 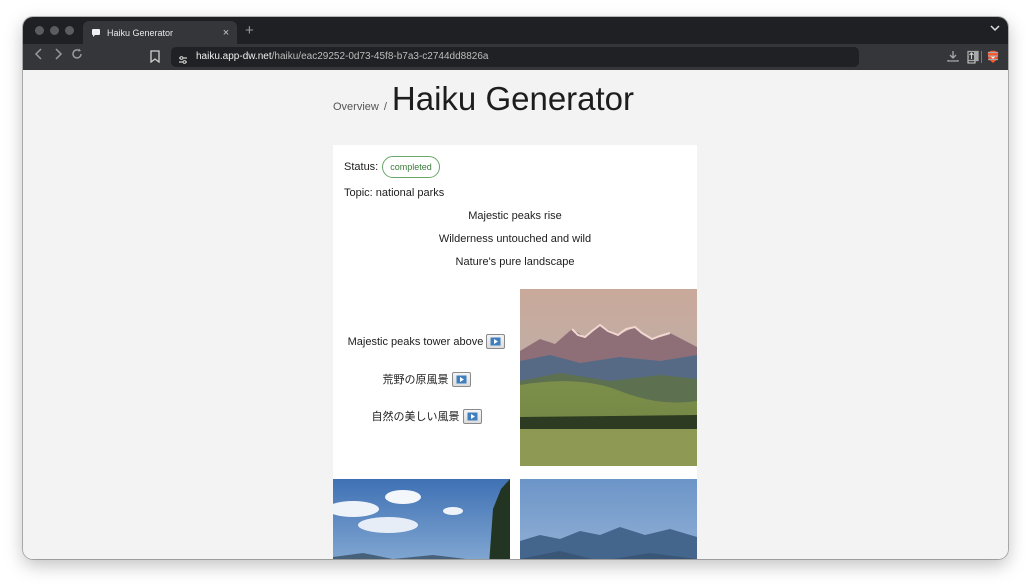 I want to click on lake-forest-image, so click(x=421, y=519).